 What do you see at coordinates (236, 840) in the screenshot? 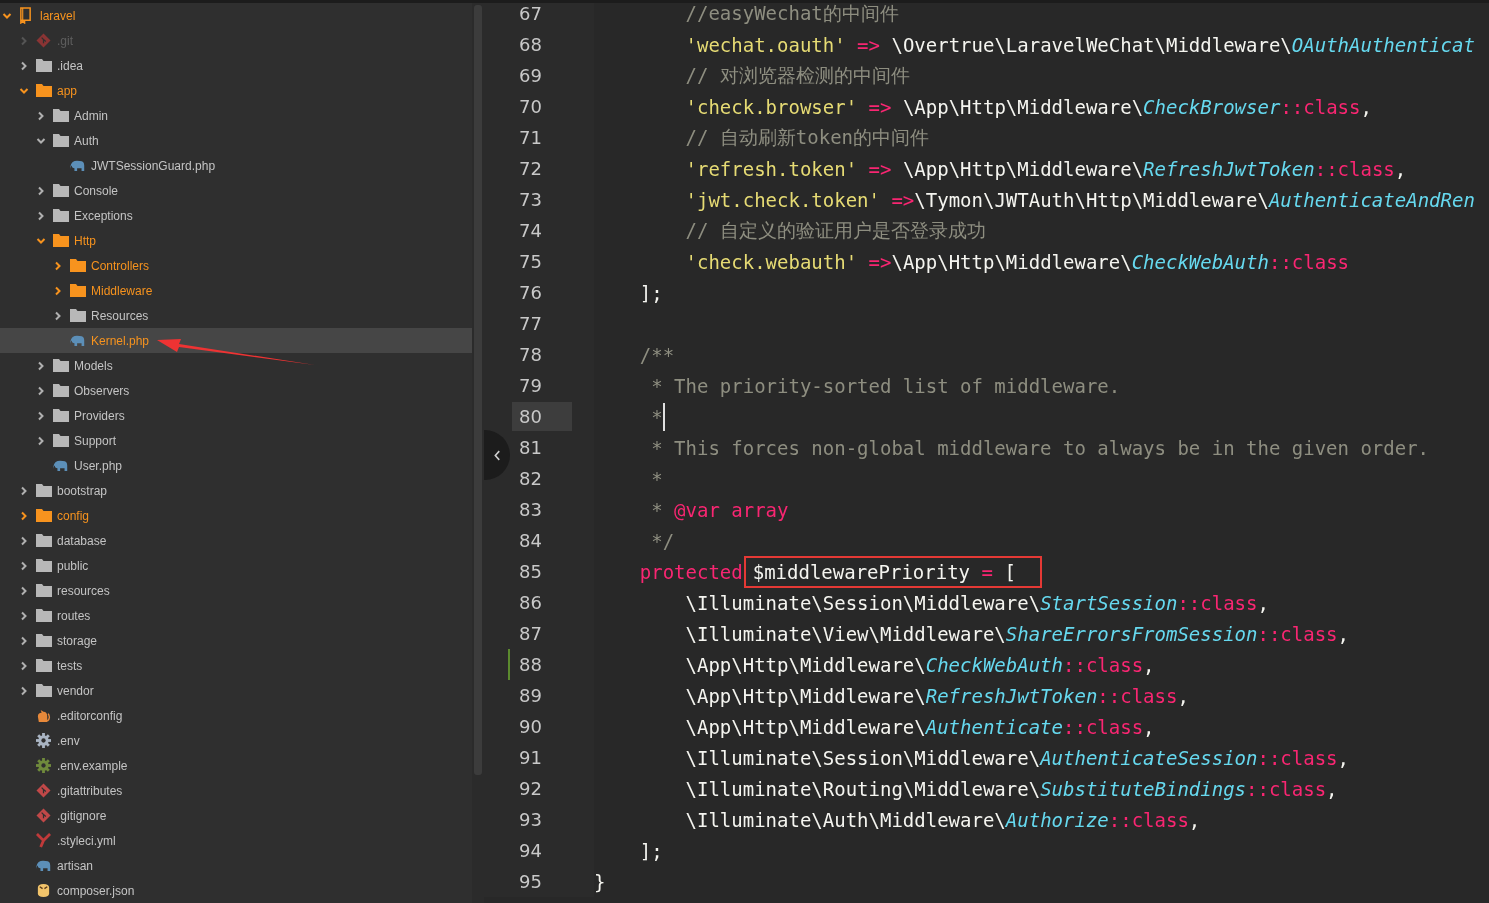
I see `tree-item: .styleci.yml` at bounding box center [236, 840].